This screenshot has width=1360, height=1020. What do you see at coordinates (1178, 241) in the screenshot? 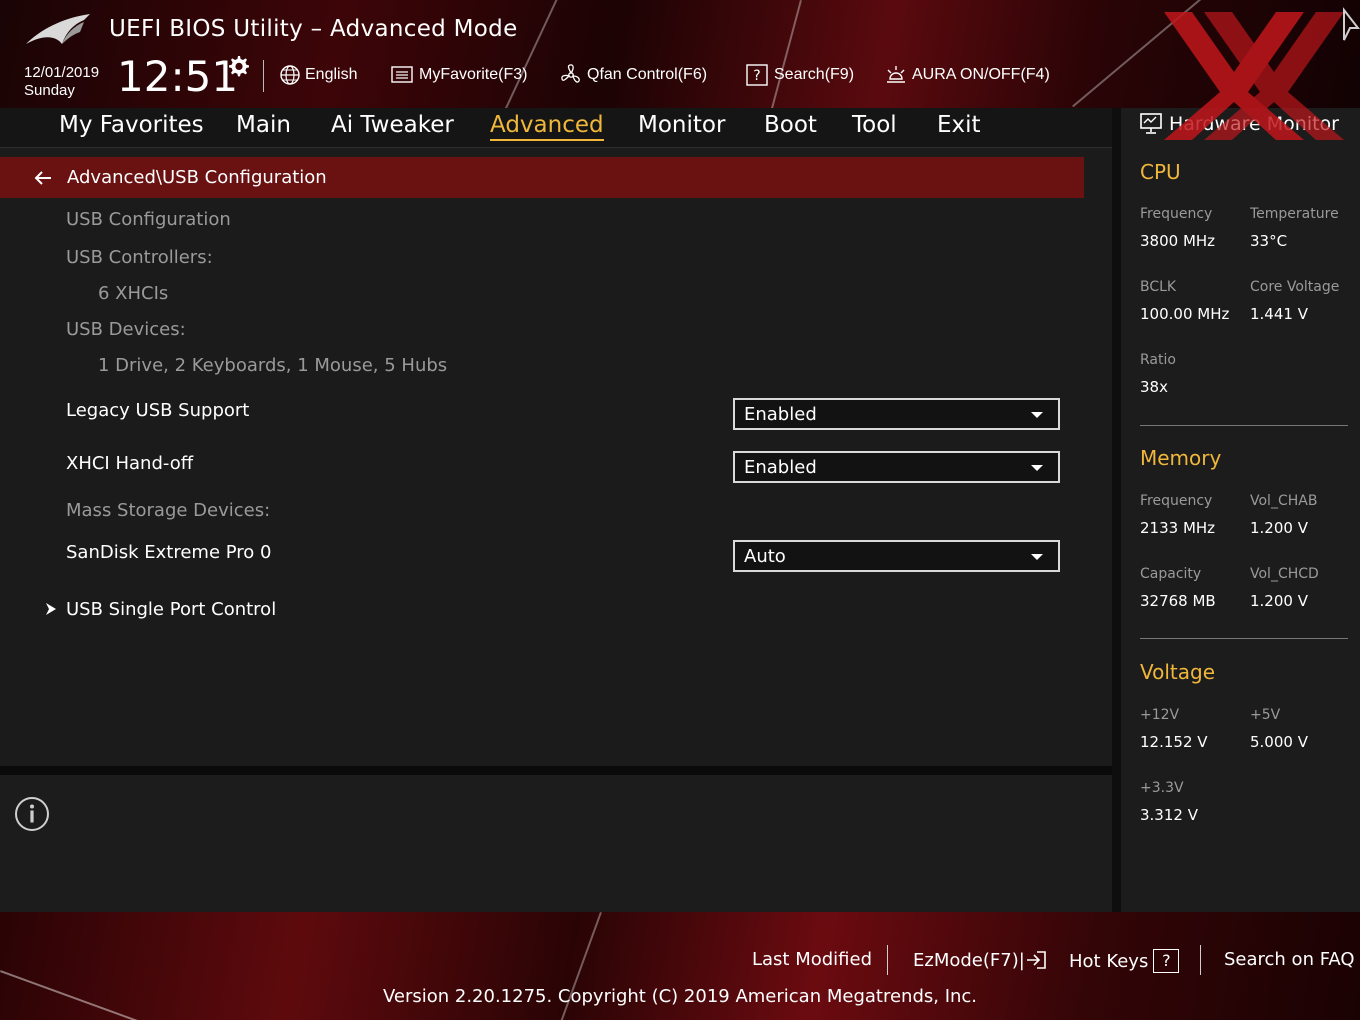
I see `cpu-frequency-value: 3800 MHz` at bounding box center [1178, 241].